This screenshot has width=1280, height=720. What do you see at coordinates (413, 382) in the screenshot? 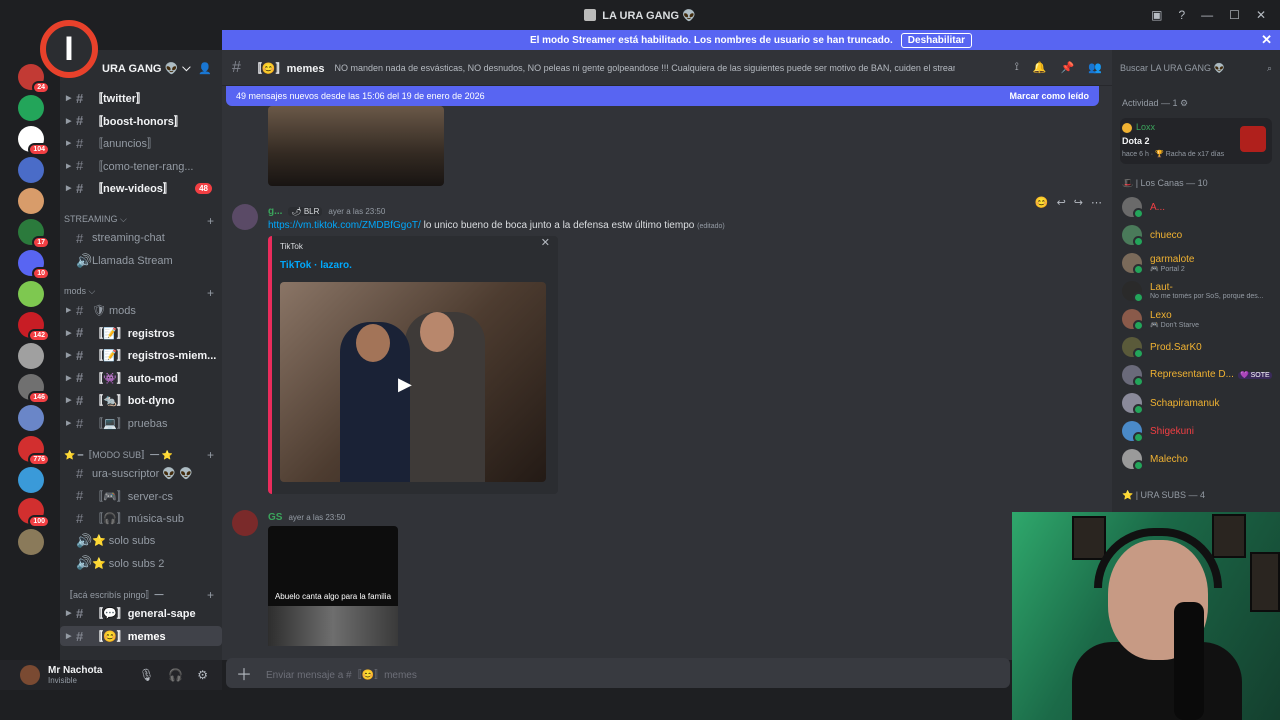
I see `embed-video: ▶` at bounding box center [413, 382].